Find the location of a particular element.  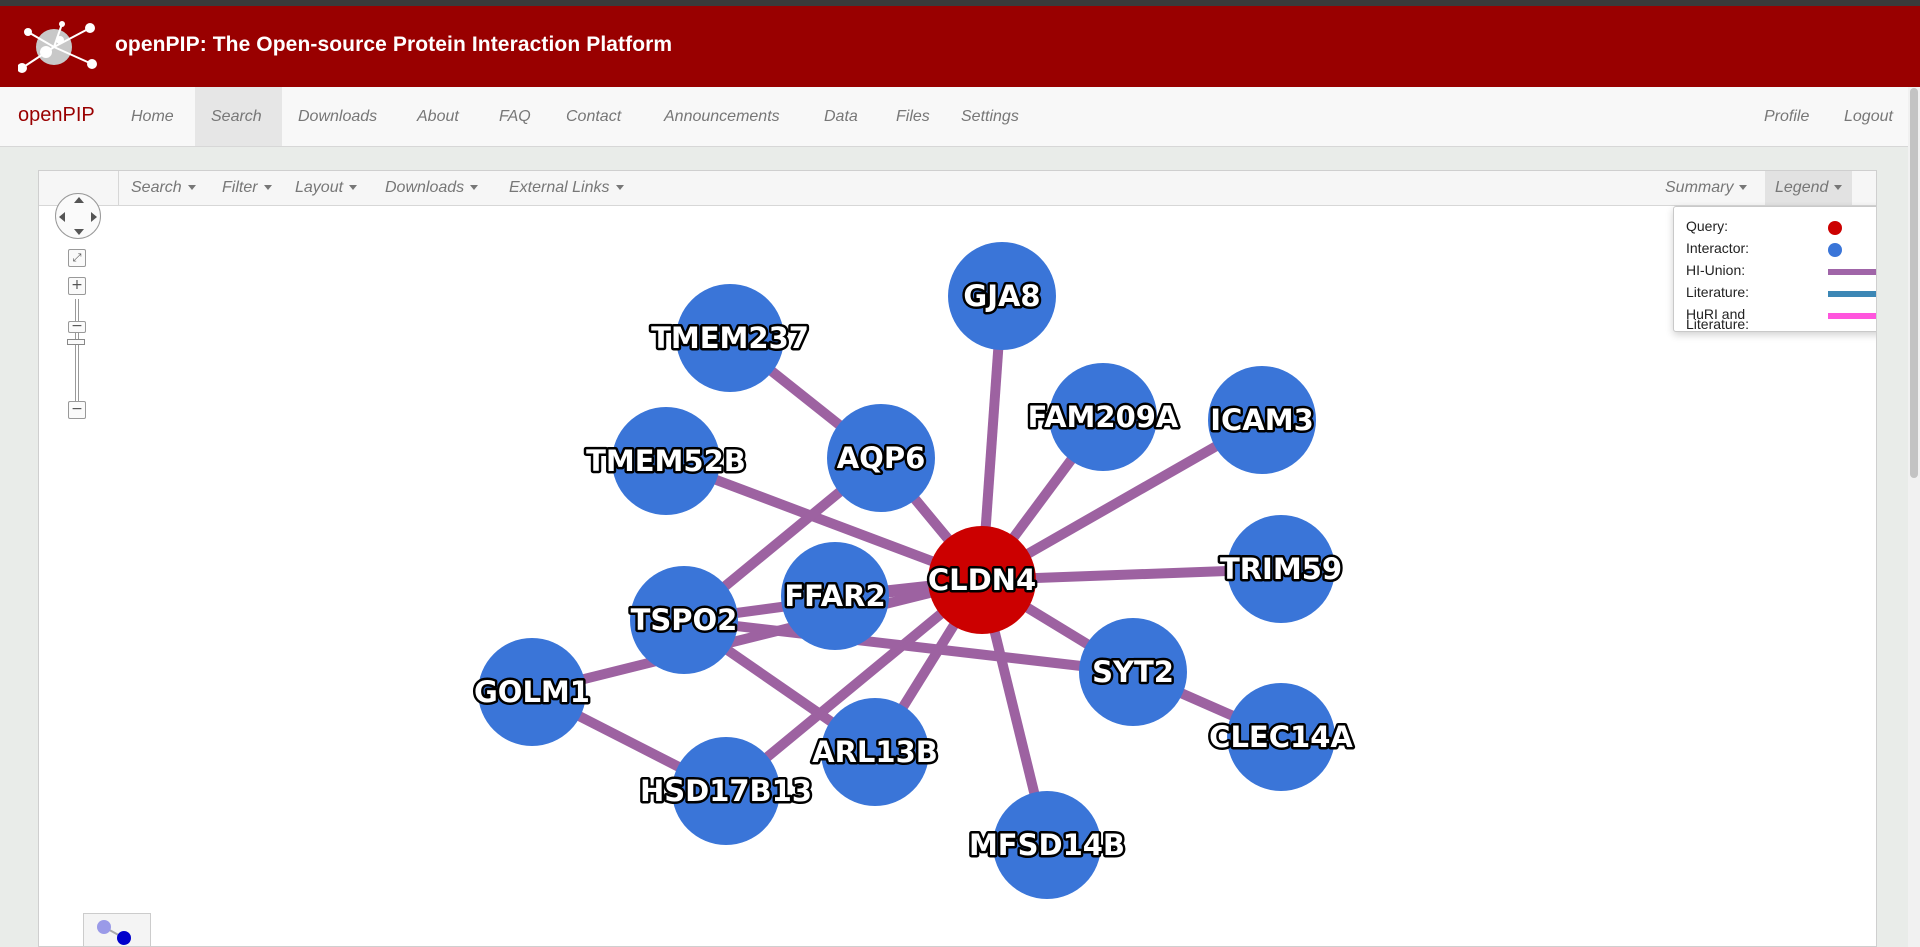

menu-layout: Layout is located at coordinates (326, 188).